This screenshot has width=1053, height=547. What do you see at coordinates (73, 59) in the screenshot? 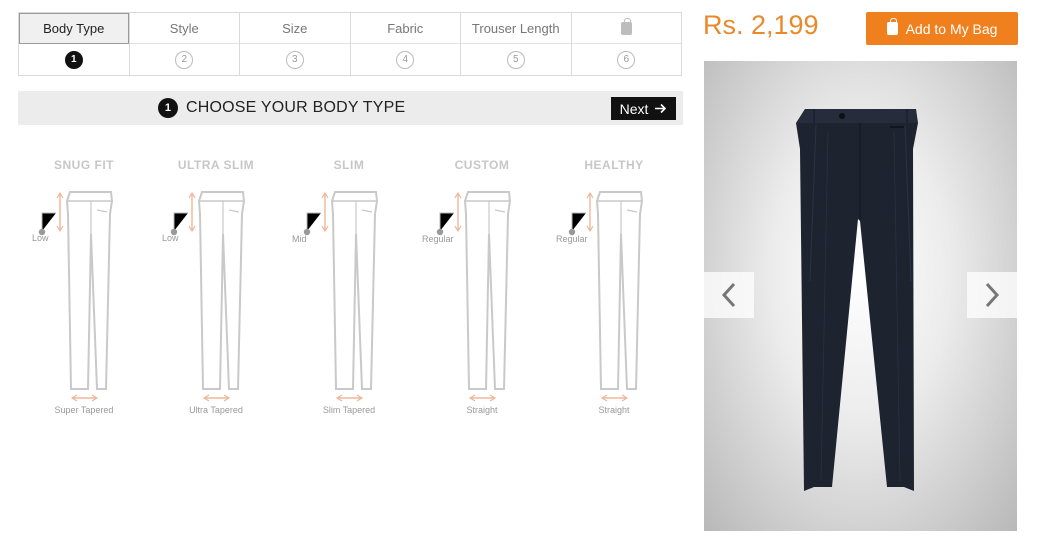
I see `step-number: 1` at bounding box center [73, 59].